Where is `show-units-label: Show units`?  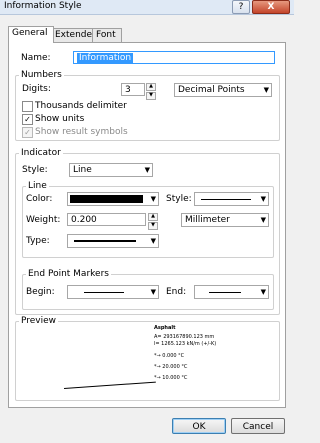 show-units-label: Show units is located at coordinates (60, 119).